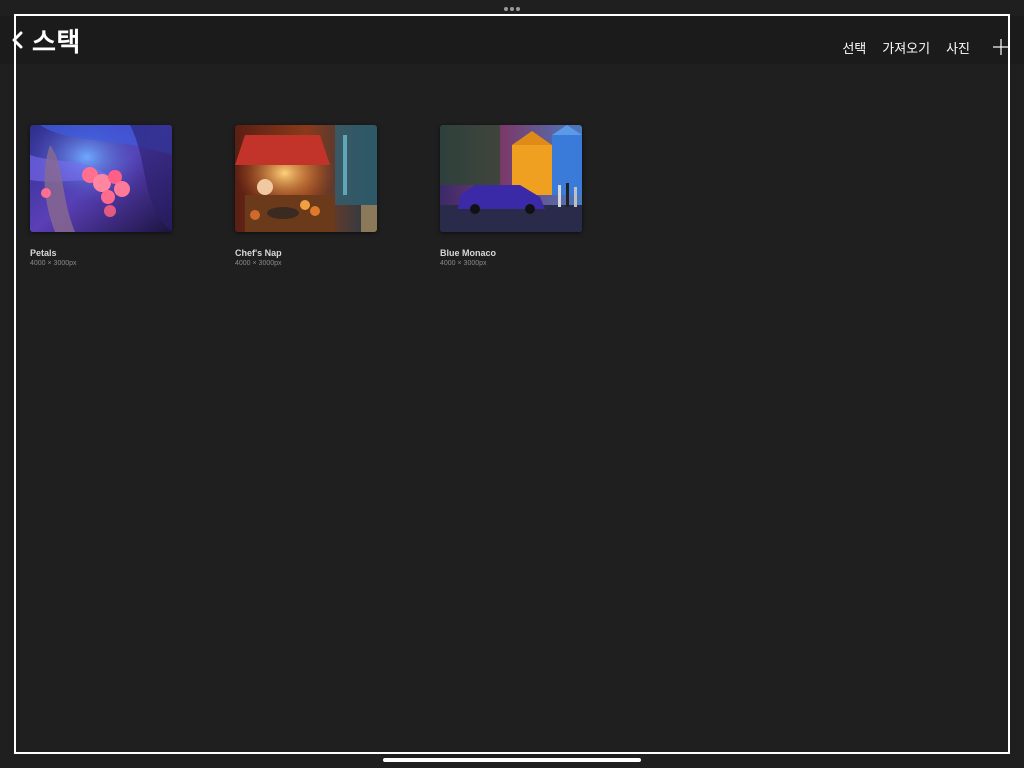 The image size is (1024, 768). Describe the element at coordinates (958, 47) in the screenshot. I see `photo-button: 사진` at that location.